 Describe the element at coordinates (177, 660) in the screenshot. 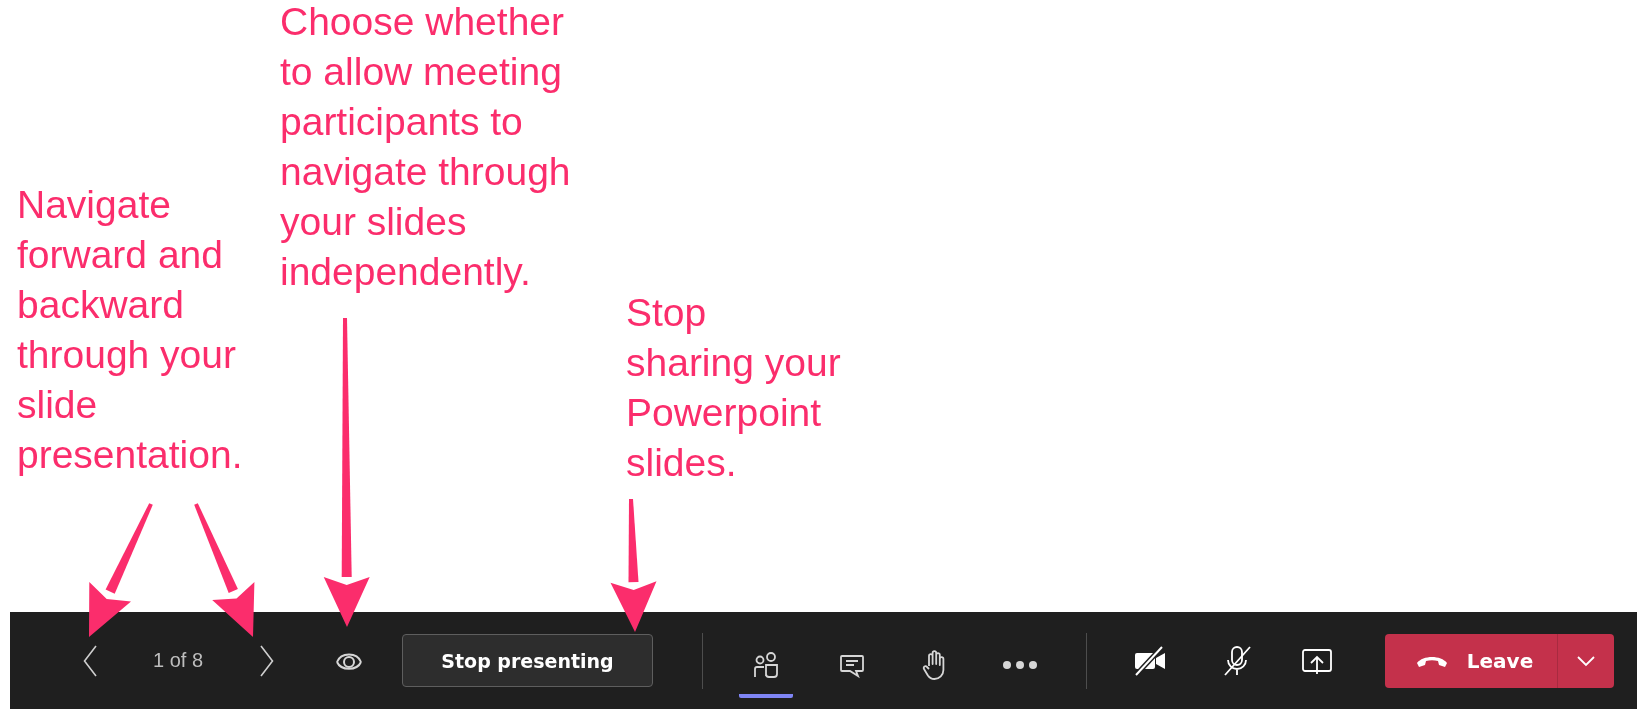

I see `slide-counter: 1 of 8` at that location.